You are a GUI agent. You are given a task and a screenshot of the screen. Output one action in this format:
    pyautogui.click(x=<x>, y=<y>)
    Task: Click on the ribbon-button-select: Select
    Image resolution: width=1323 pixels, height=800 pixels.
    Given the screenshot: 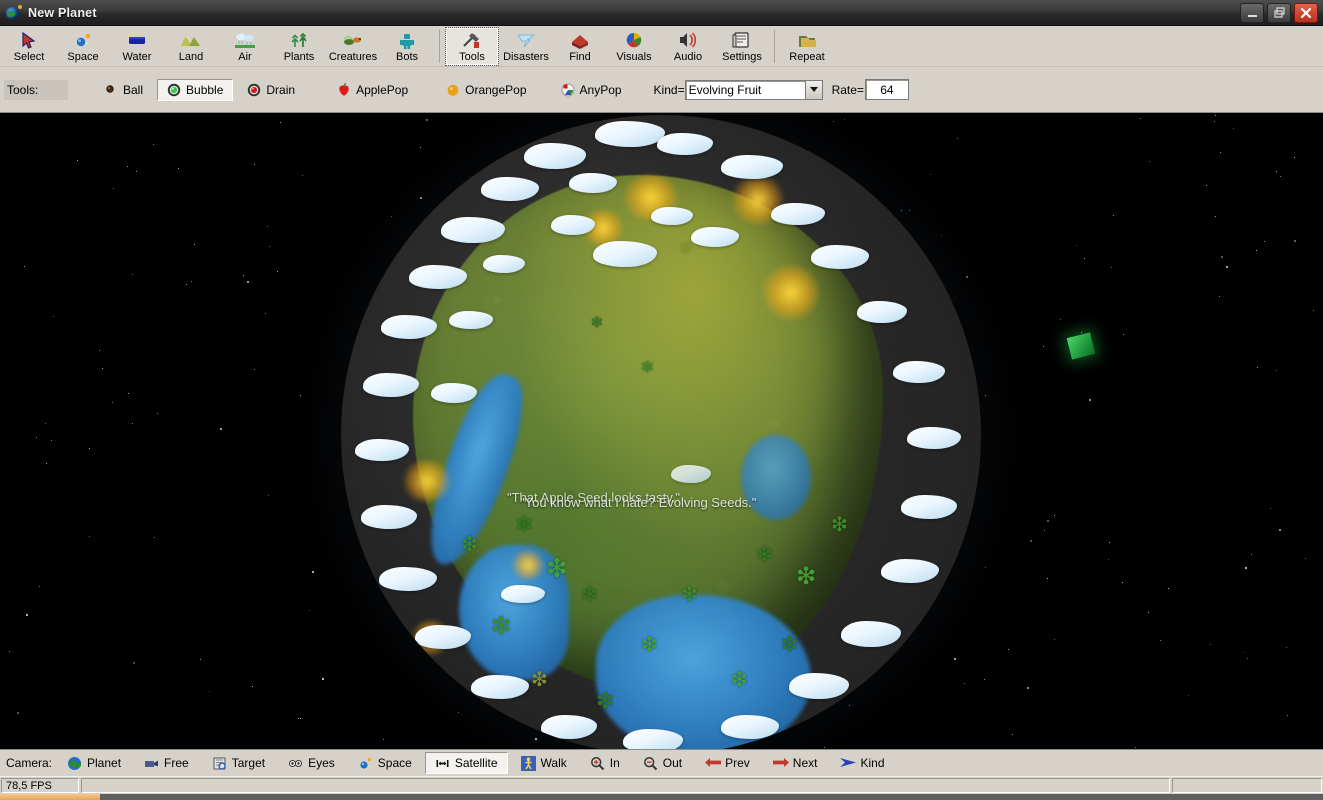 What is the action you would take?
    pyautogui.click(x=29, y=46)
    